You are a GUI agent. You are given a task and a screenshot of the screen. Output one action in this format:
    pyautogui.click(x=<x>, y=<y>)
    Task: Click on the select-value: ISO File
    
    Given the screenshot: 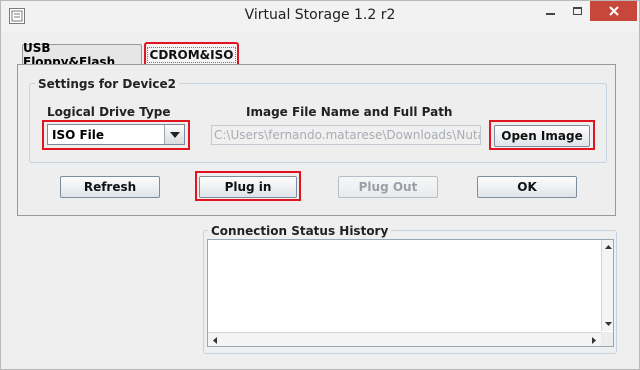 What is the action you would take?
    pyautogui.click(x=78, y=134)
    